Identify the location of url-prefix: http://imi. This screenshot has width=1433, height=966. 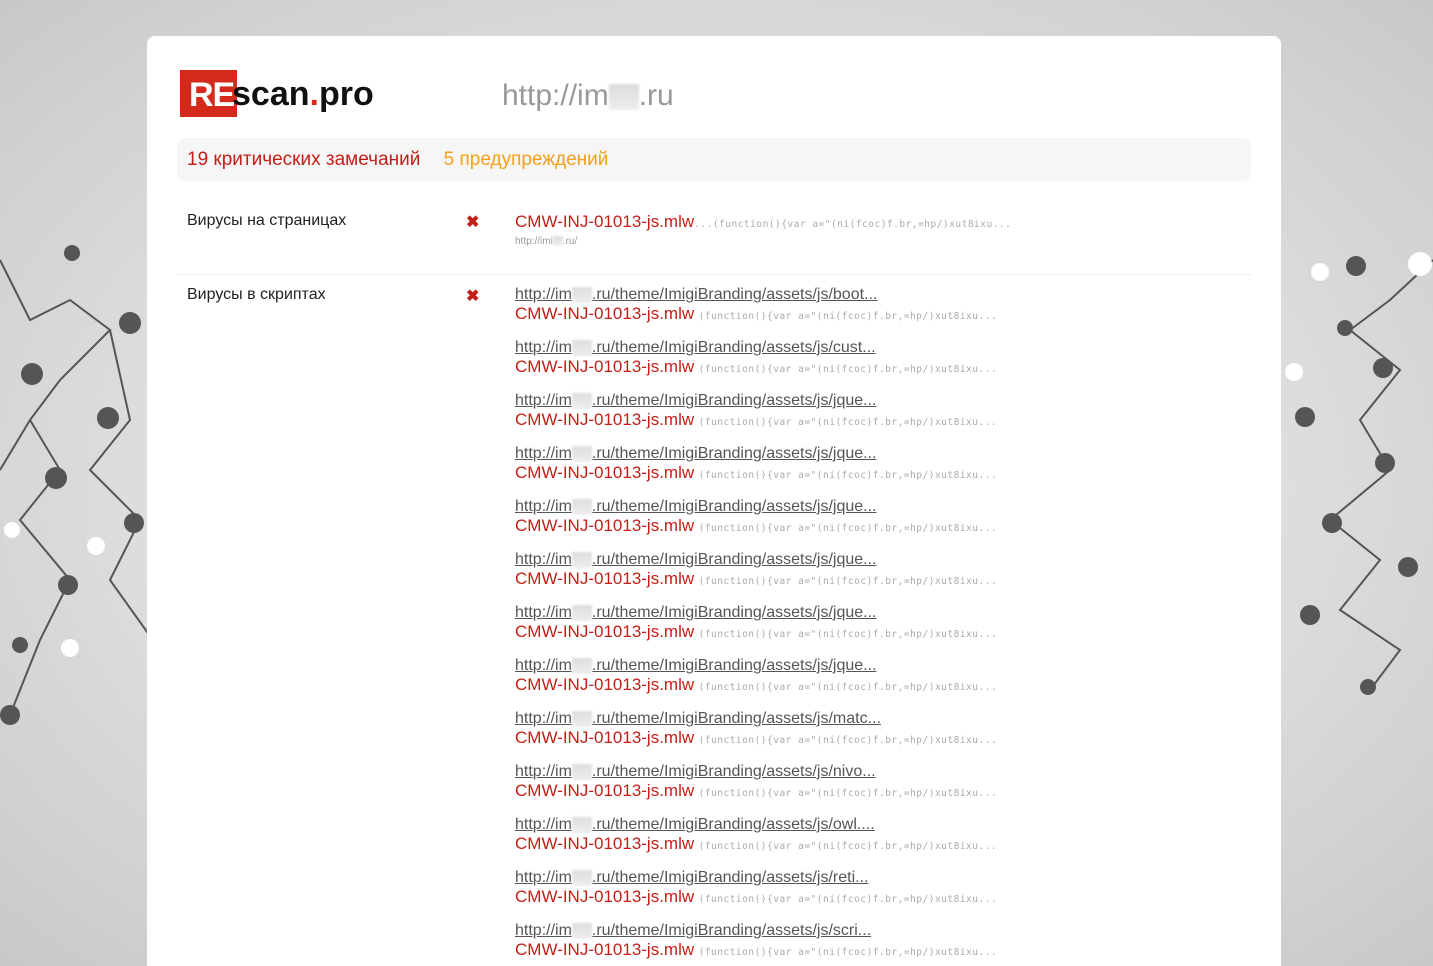
(534, 241).